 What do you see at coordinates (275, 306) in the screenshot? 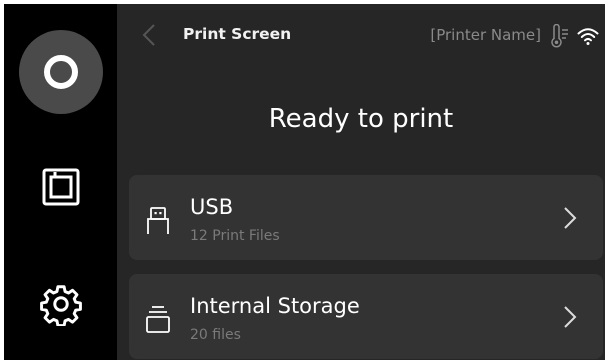
I see `source-label: Internal Storage` at bounding box center [275, 306].